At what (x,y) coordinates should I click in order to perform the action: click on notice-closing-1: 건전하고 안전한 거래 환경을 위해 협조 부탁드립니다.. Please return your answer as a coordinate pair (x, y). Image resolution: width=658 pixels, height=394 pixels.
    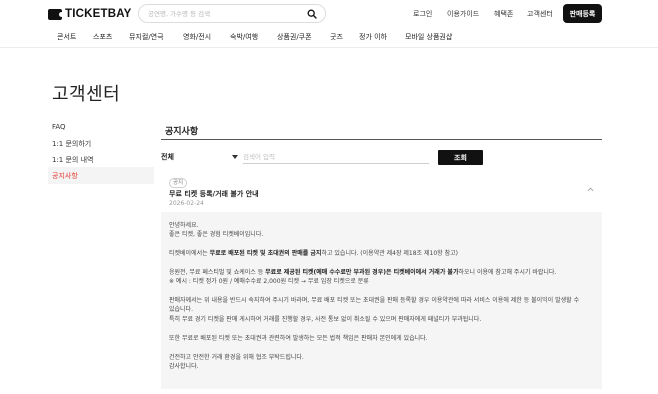
    Looking at the image, I should click on (236, 357).